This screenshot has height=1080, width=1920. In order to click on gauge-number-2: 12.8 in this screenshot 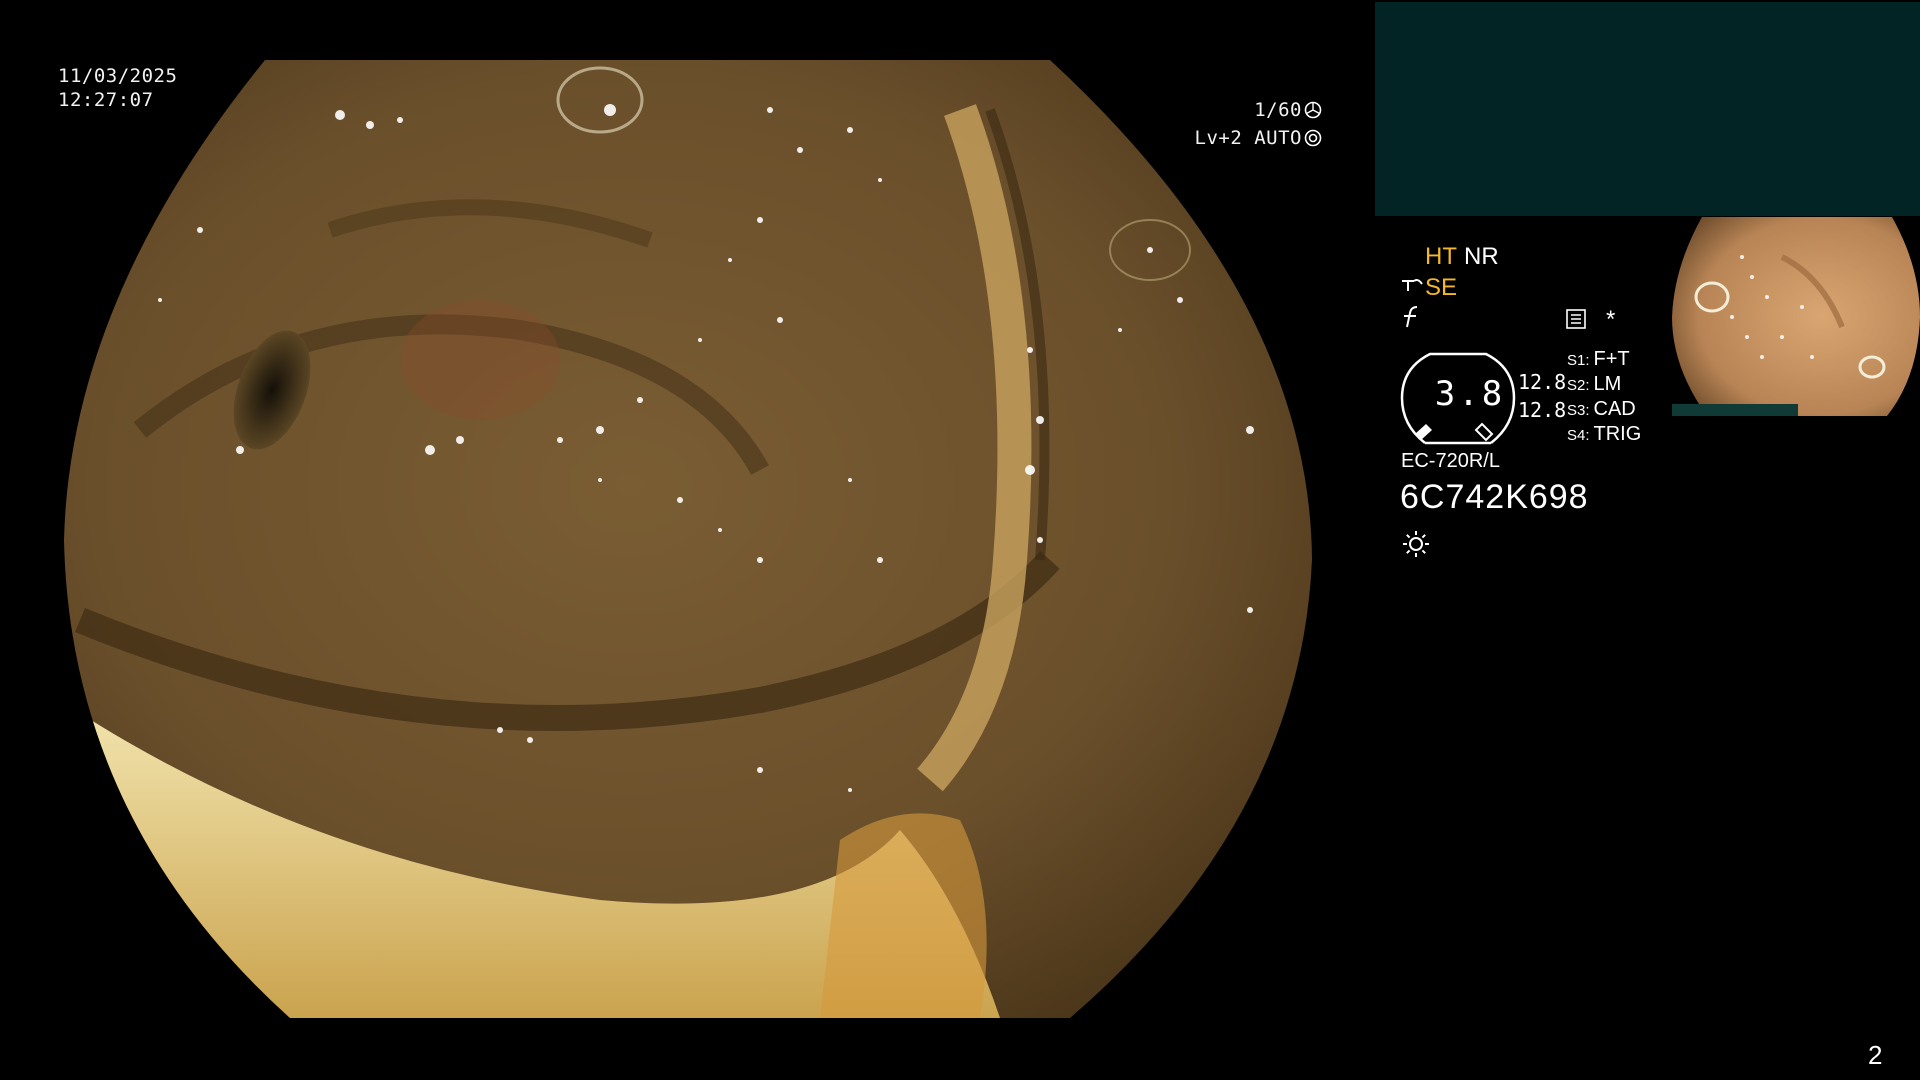, I will do `click(1542, 410)`.